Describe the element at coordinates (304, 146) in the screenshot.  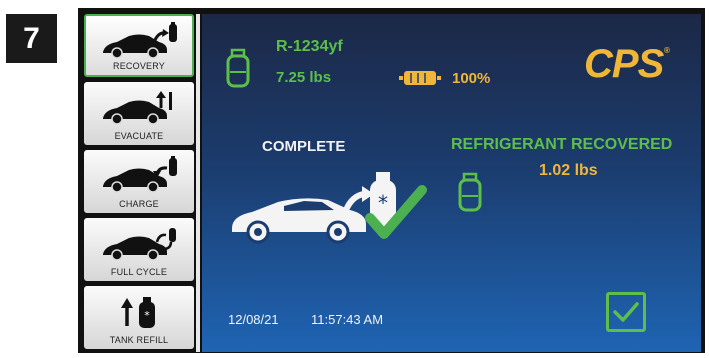
I see `status-text: COMPLETE` at that location.